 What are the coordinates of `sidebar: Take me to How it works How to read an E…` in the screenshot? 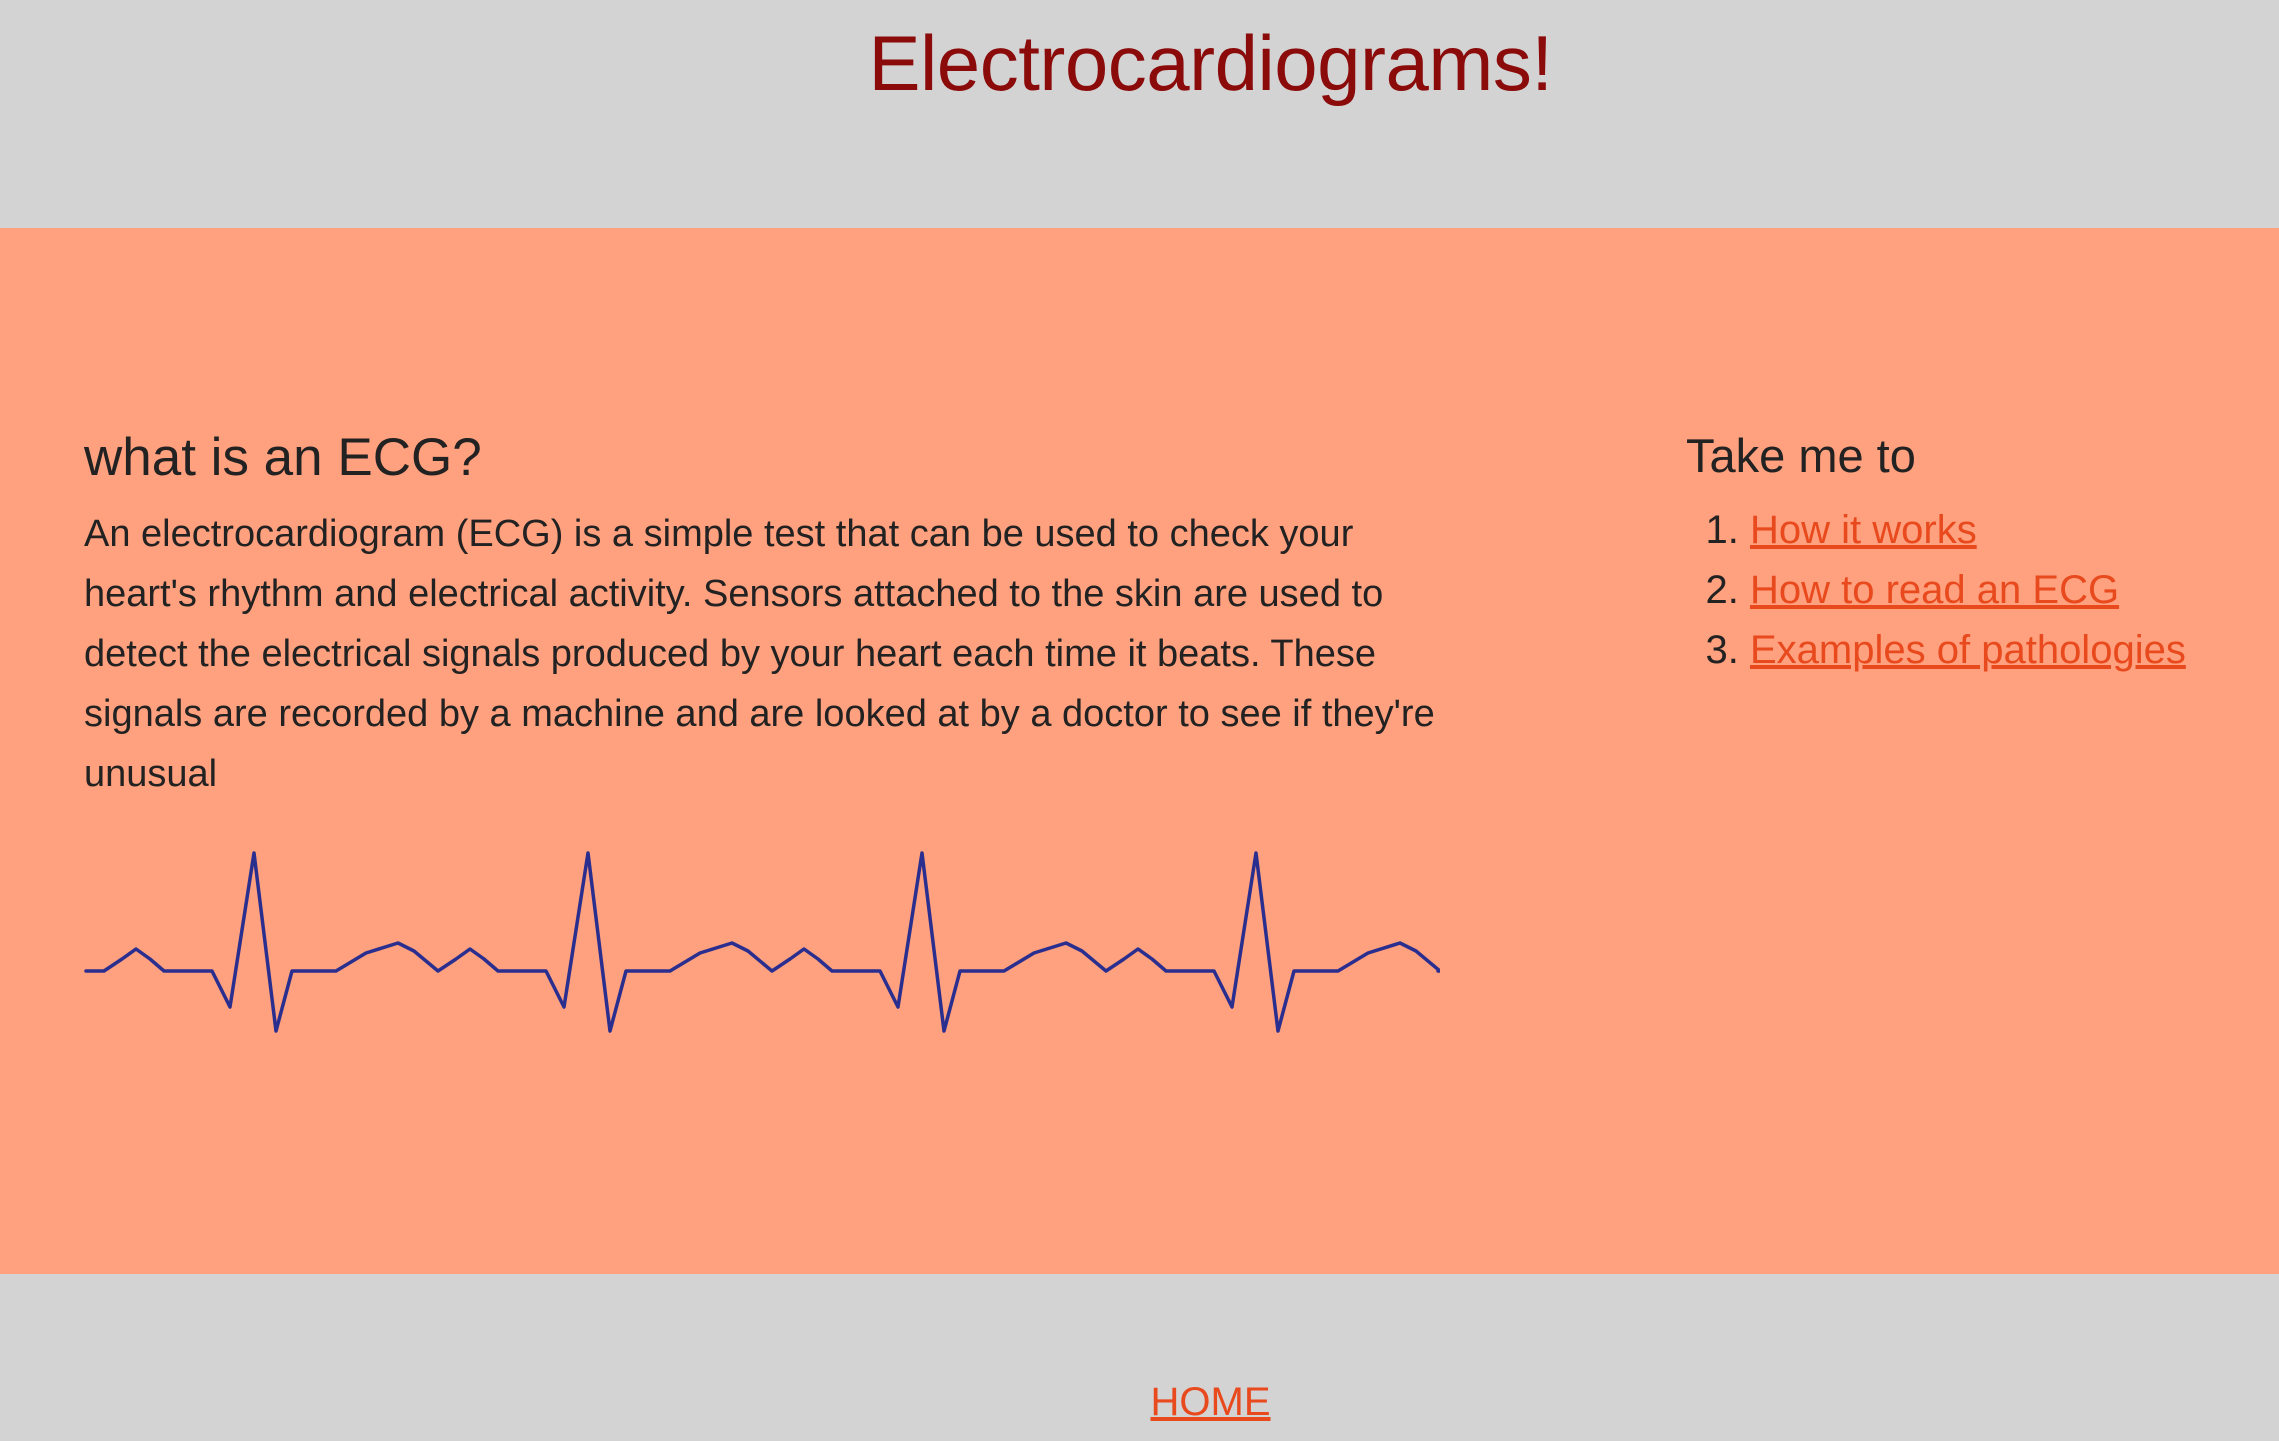 It's located at (1966, 554).